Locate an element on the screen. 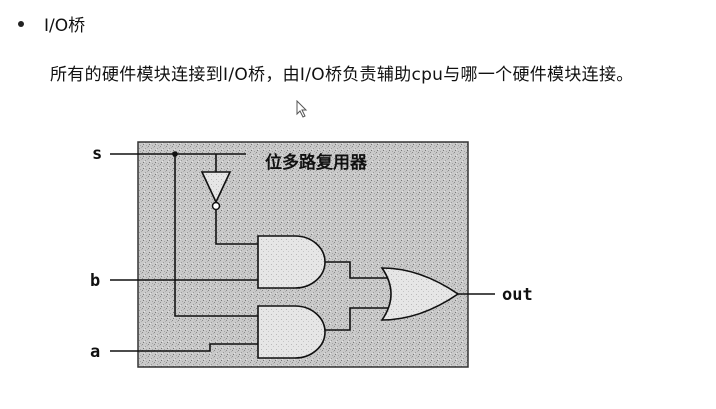 Image resolution: width=716 pixels, height=409 pixels. bullet-icon is located at coordinates (21, 23).